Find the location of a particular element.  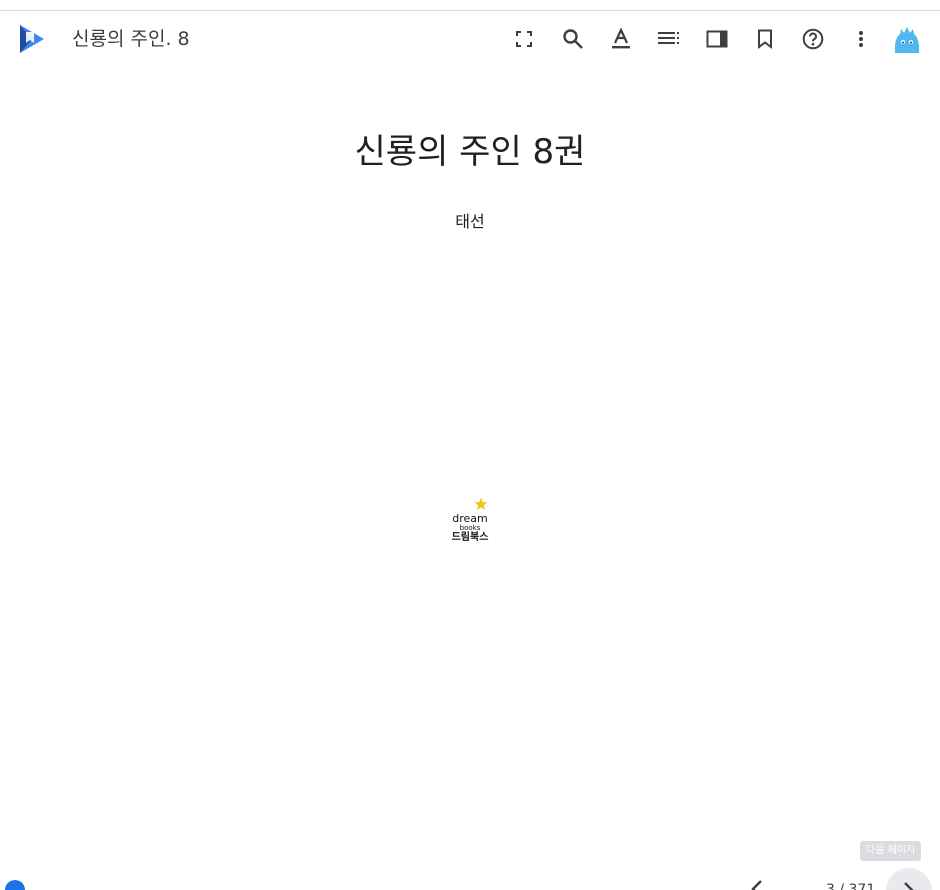

reading-mode-icon is located at coordinates (717, 39).